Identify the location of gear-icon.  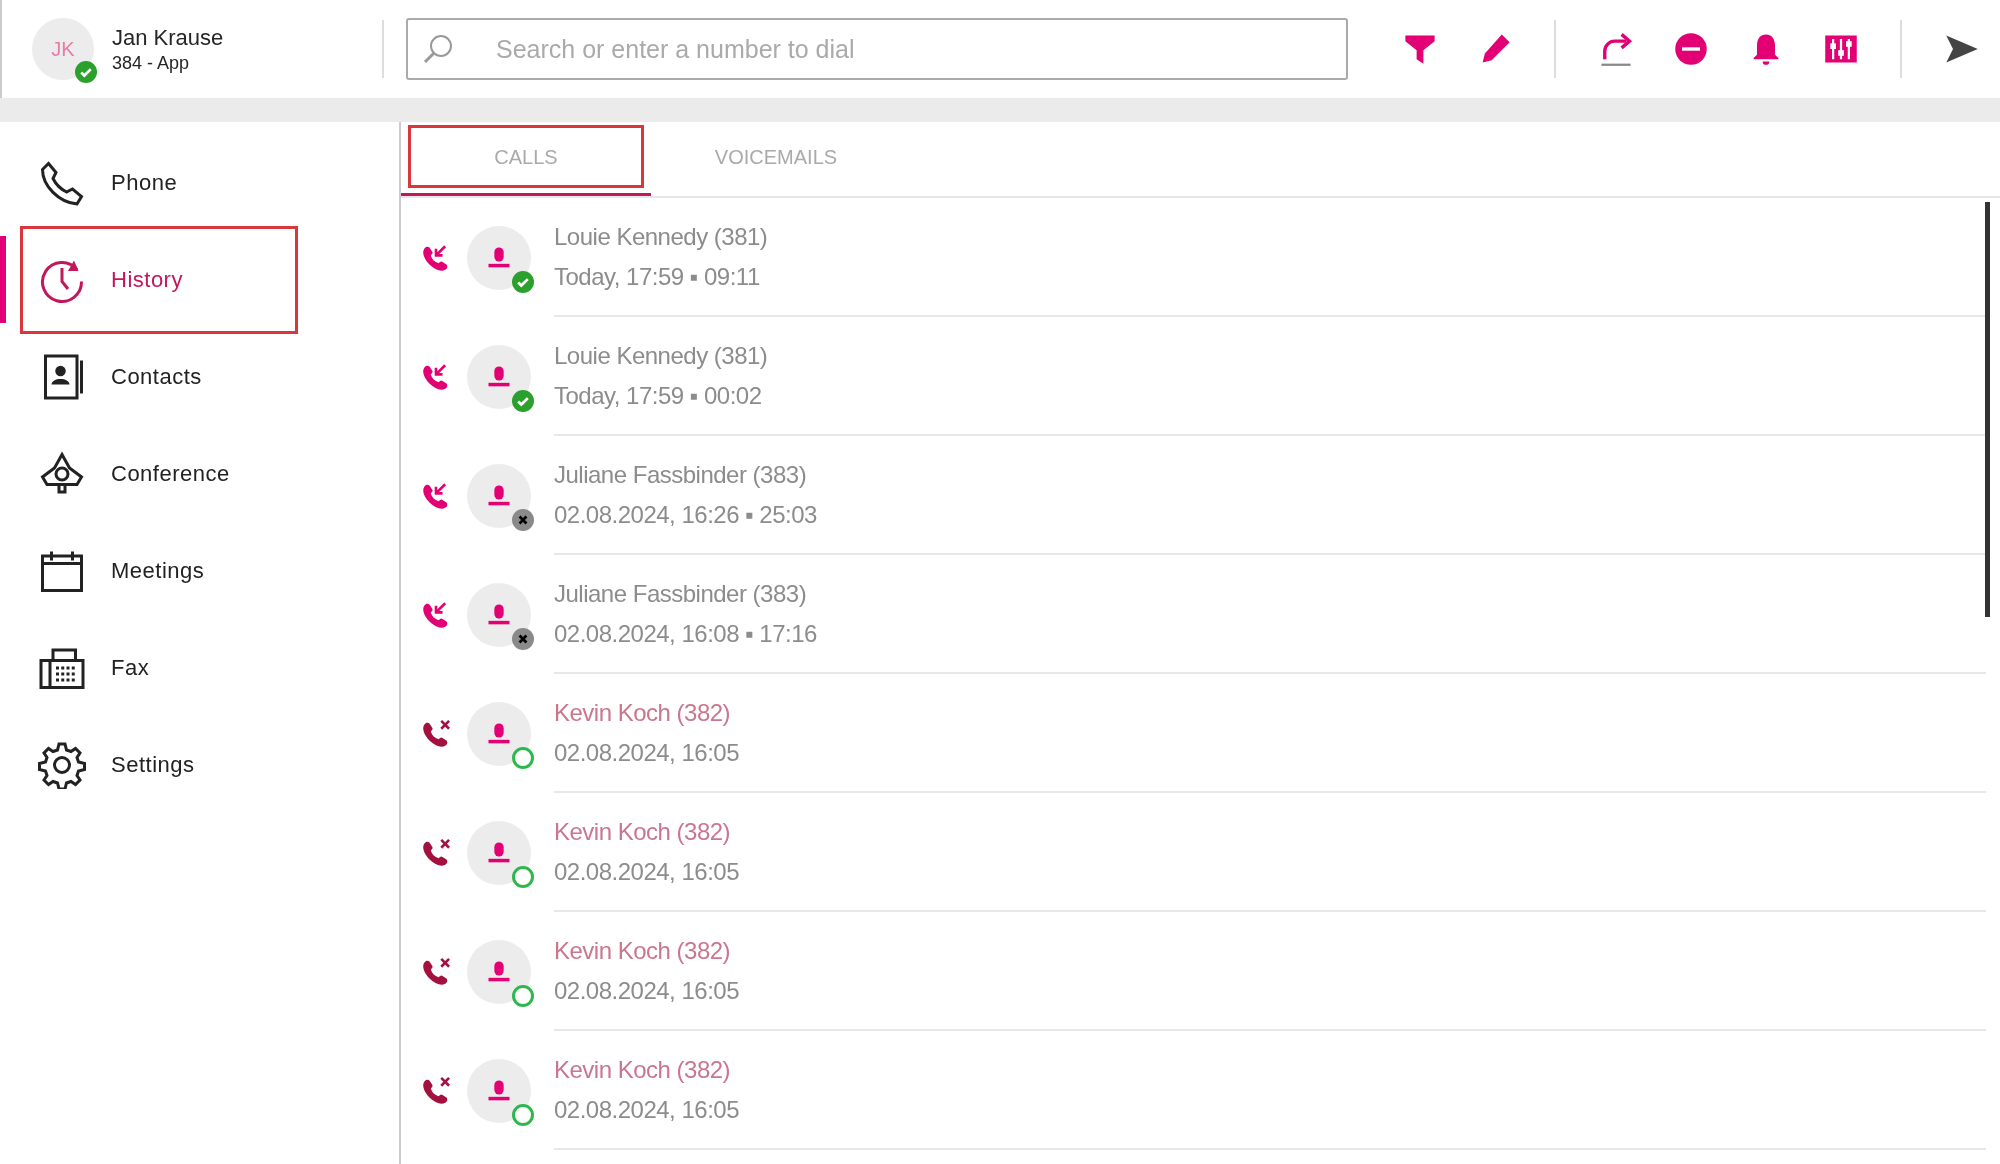
(62, 764).